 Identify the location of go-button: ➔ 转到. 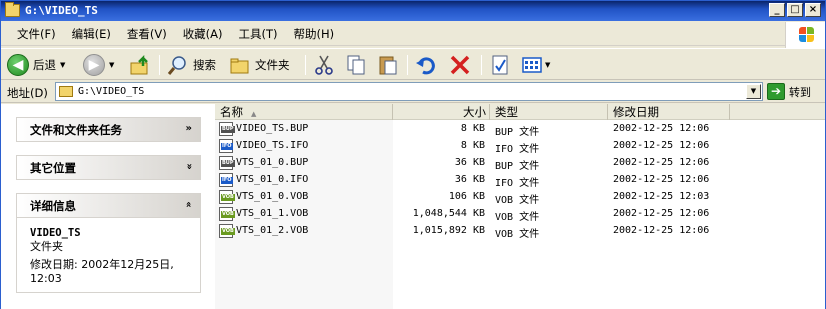
(789, 91).